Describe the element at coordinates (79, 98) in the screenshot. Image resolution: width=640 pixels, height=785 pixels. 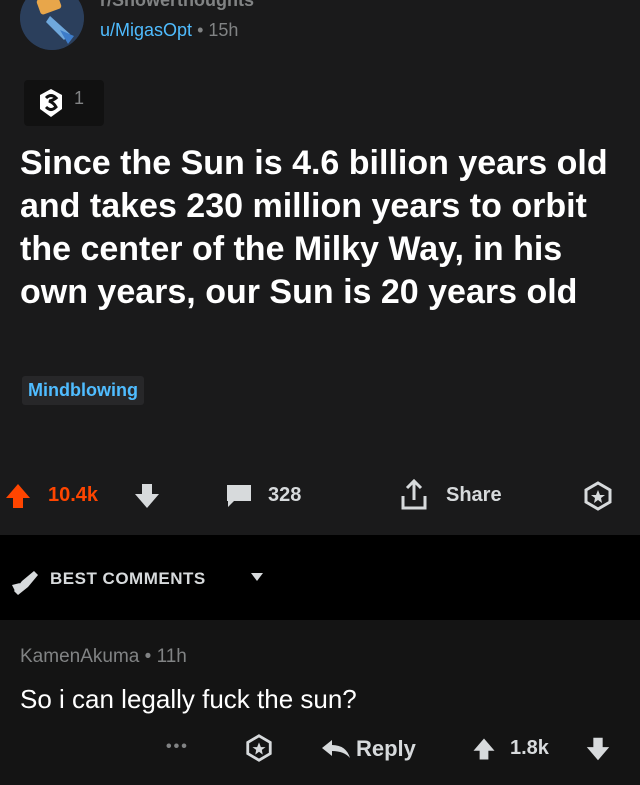
I see `award-count: 1` at that location.